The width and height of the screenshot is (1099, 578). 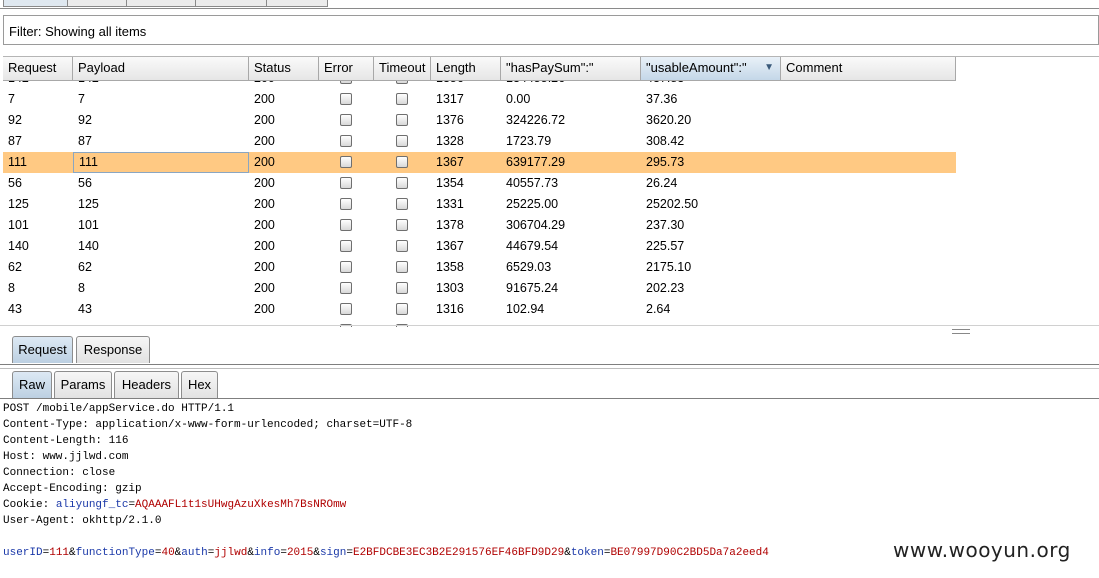 What do you see at coordinates (658, 309) in the screenshot?
I see `cell-usableamount: 2.64` at bounding box center [658, 309].